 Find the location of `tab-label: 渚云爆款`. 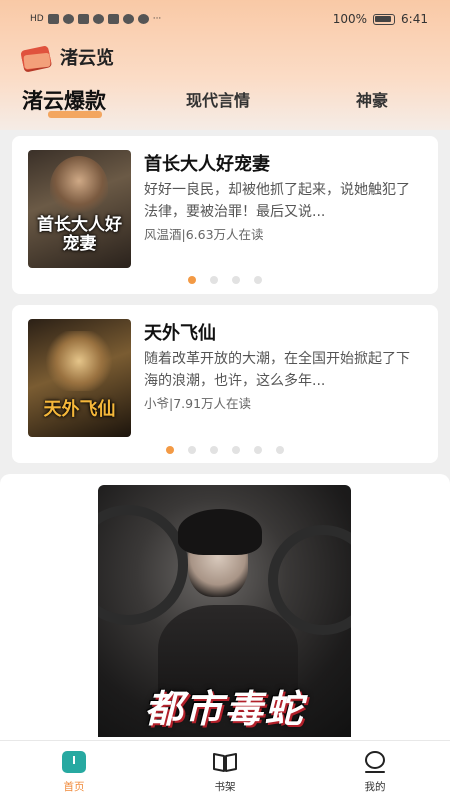

tab-label: 渚云爆款 is located at coordinates (64, 101).